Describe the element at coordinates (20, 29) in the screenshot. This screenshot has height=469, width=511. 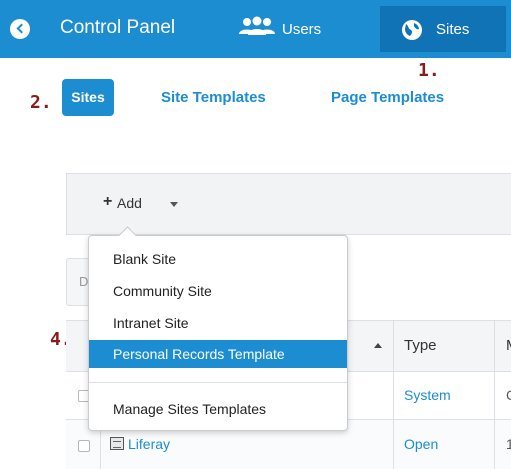
I see `chevron-left-icon` at that location.